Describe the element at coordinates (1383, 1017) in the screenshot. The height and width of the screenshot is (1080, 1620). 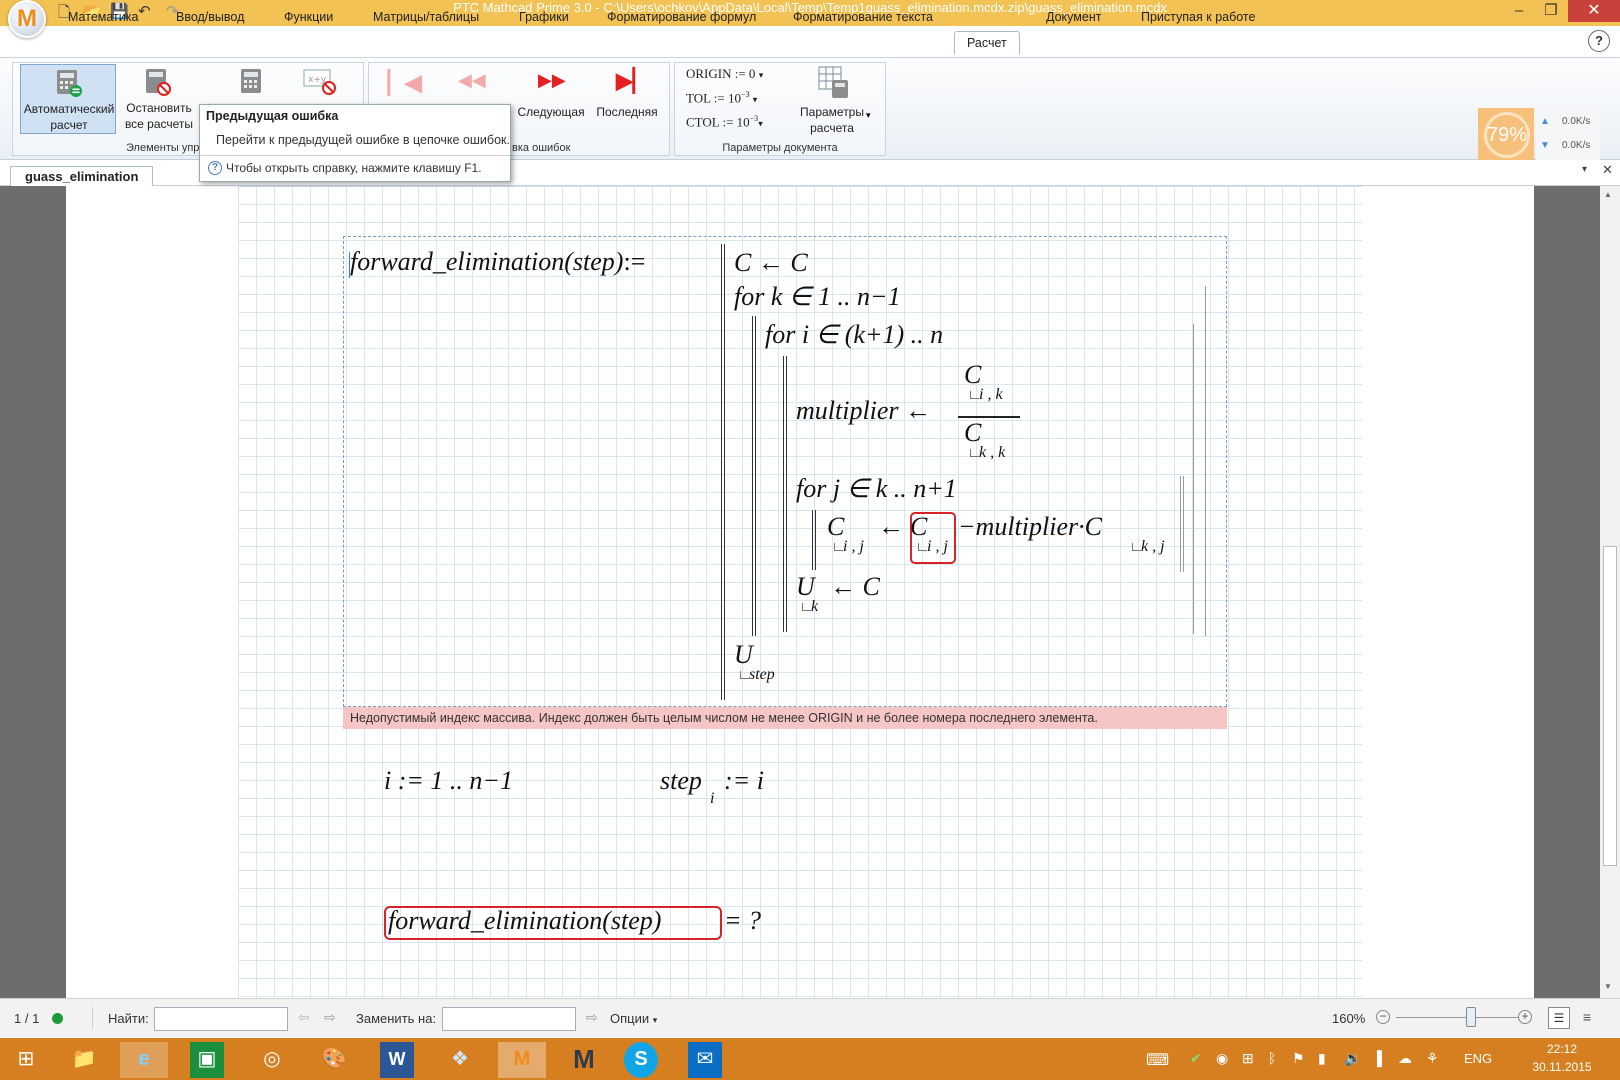
I see `zoom-out-icon: −` at that location.